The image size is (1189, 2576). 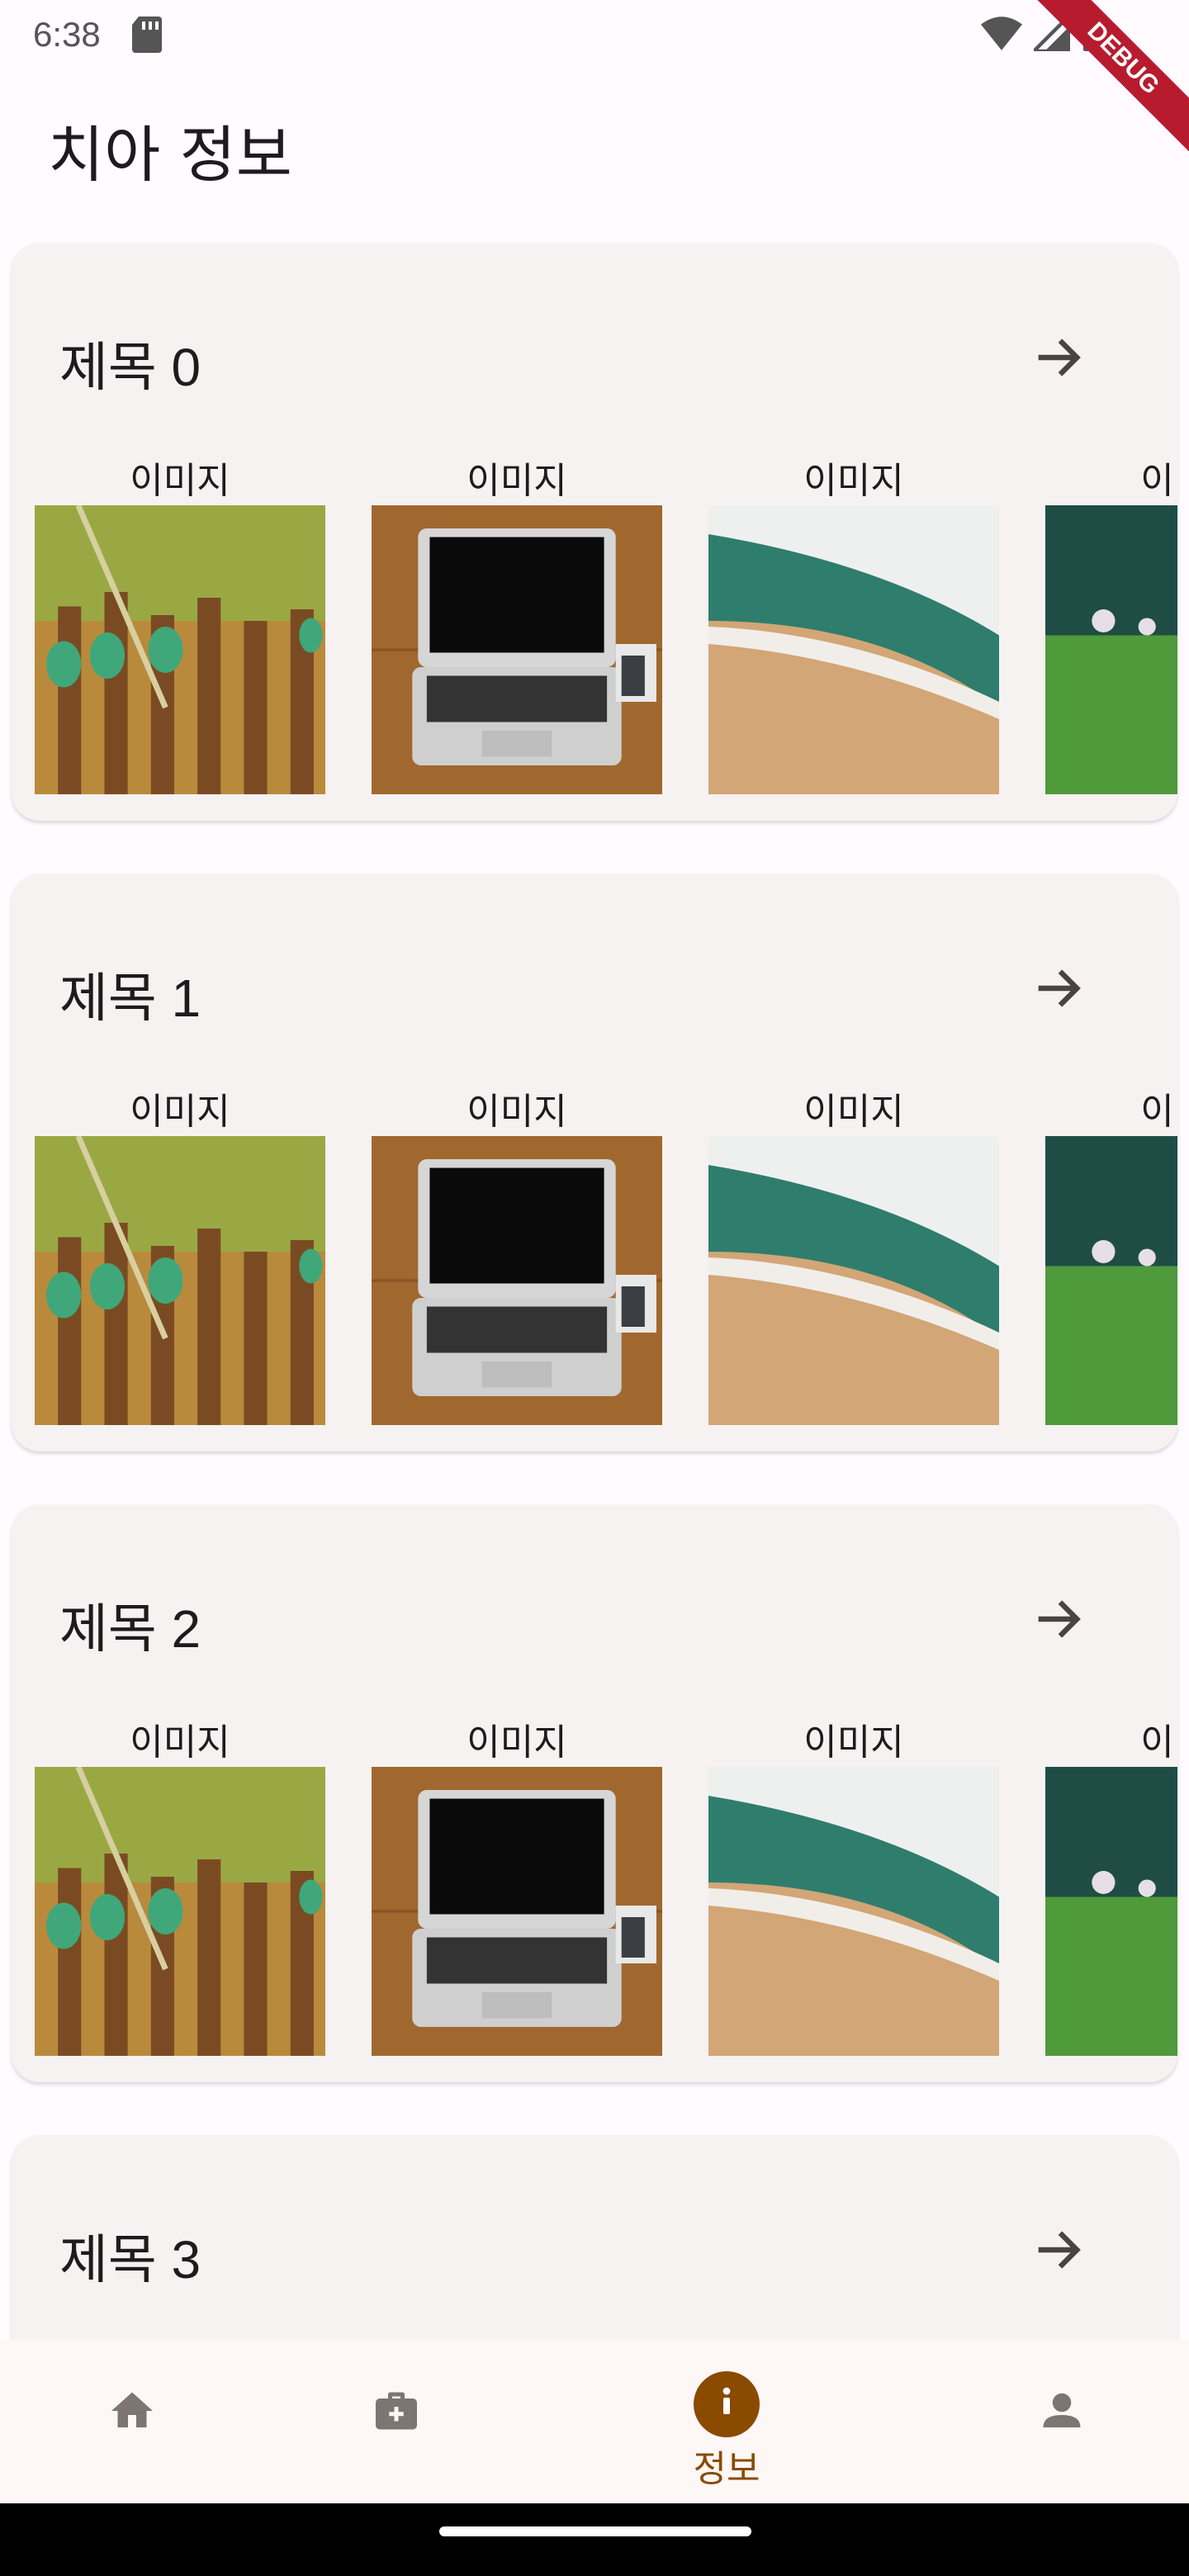 I want to click on card-title: 제목 0, so click(x=130, y=367).